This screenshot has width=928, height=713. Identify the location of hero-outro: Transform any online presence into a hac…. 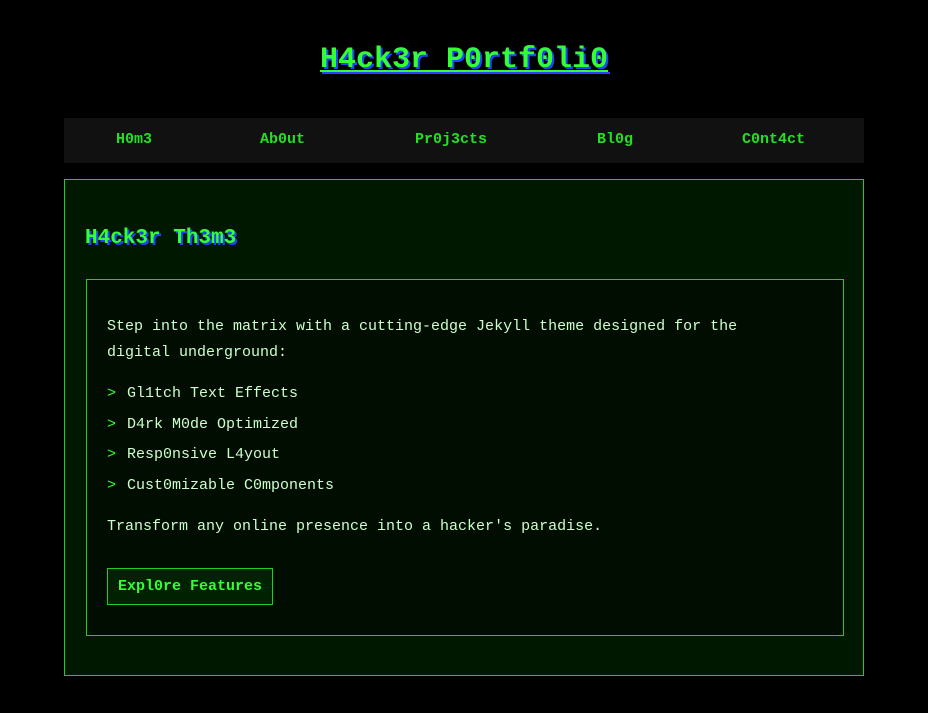
(355, 526).